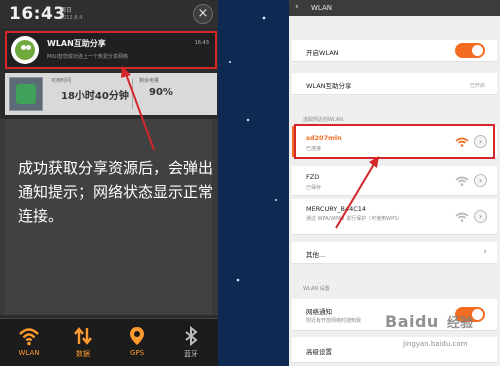  Describe the element at coordinates (462, 217) in the screenshot. I see `wifi-lock-icon` at that location.